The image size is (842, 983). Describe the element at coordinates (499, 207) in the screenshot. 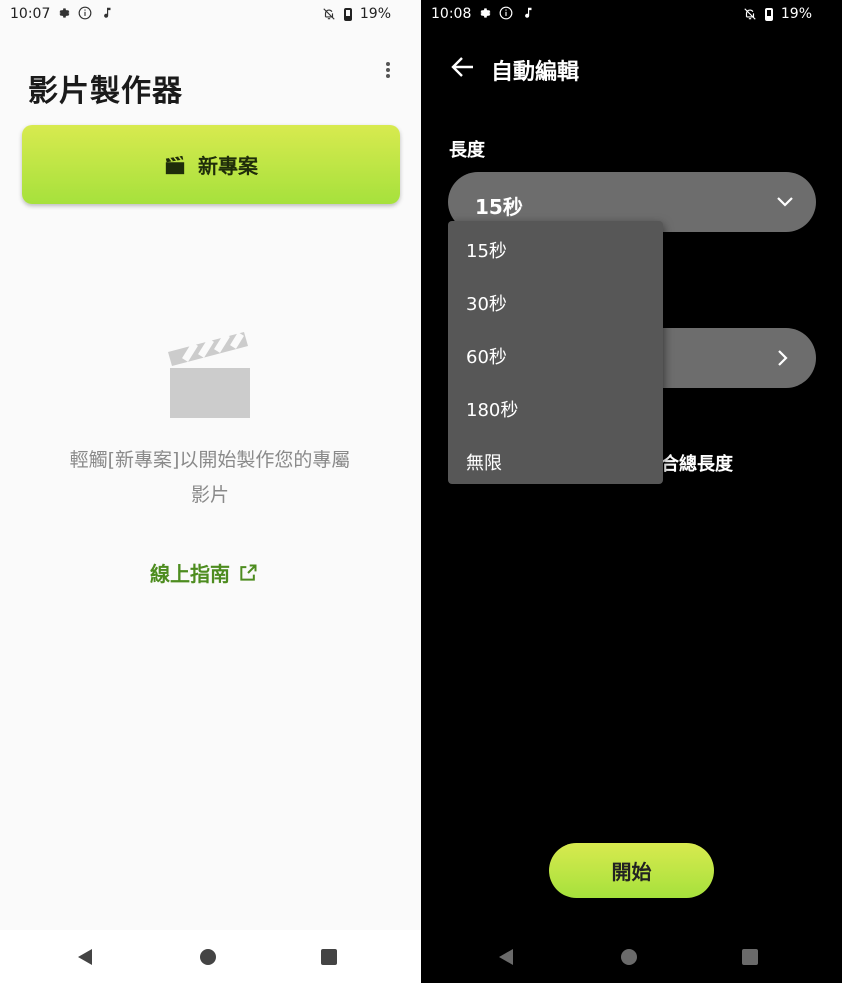

I see `length-selected-value: 15秒` at that location.